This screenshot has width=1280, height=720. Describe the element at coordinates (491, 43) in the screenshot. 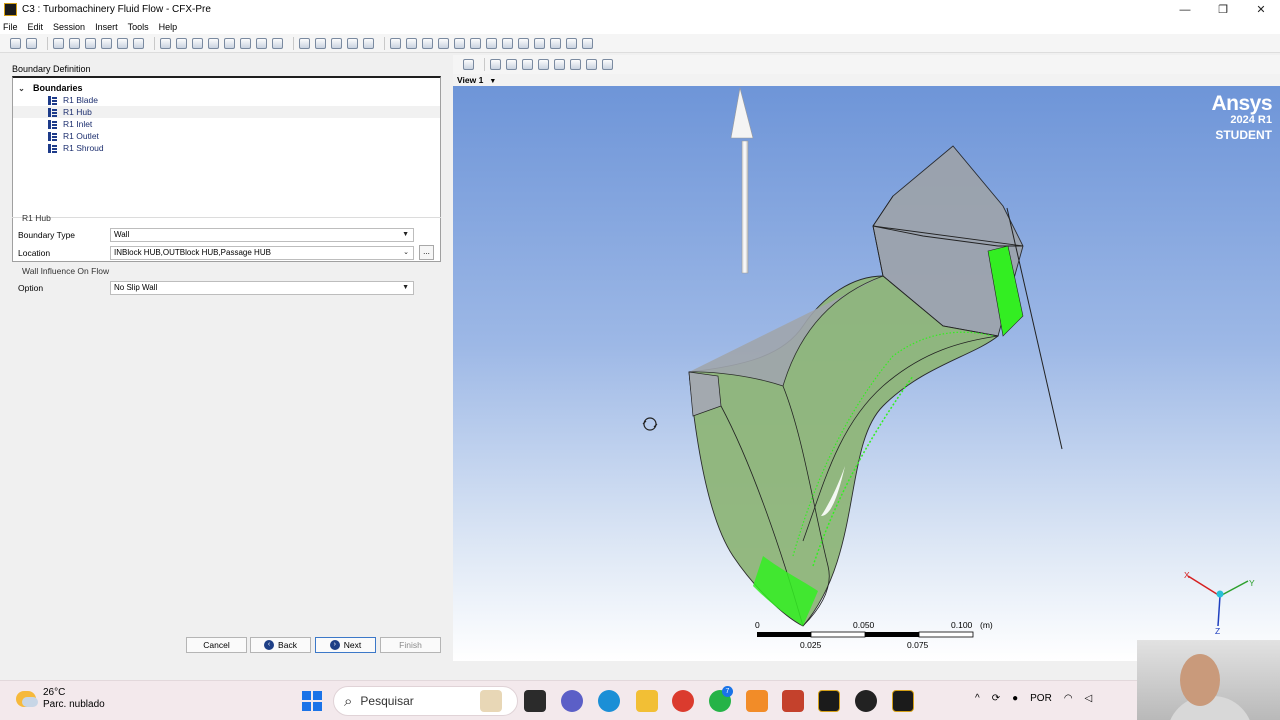

I see `user-routine-icon` at that location.